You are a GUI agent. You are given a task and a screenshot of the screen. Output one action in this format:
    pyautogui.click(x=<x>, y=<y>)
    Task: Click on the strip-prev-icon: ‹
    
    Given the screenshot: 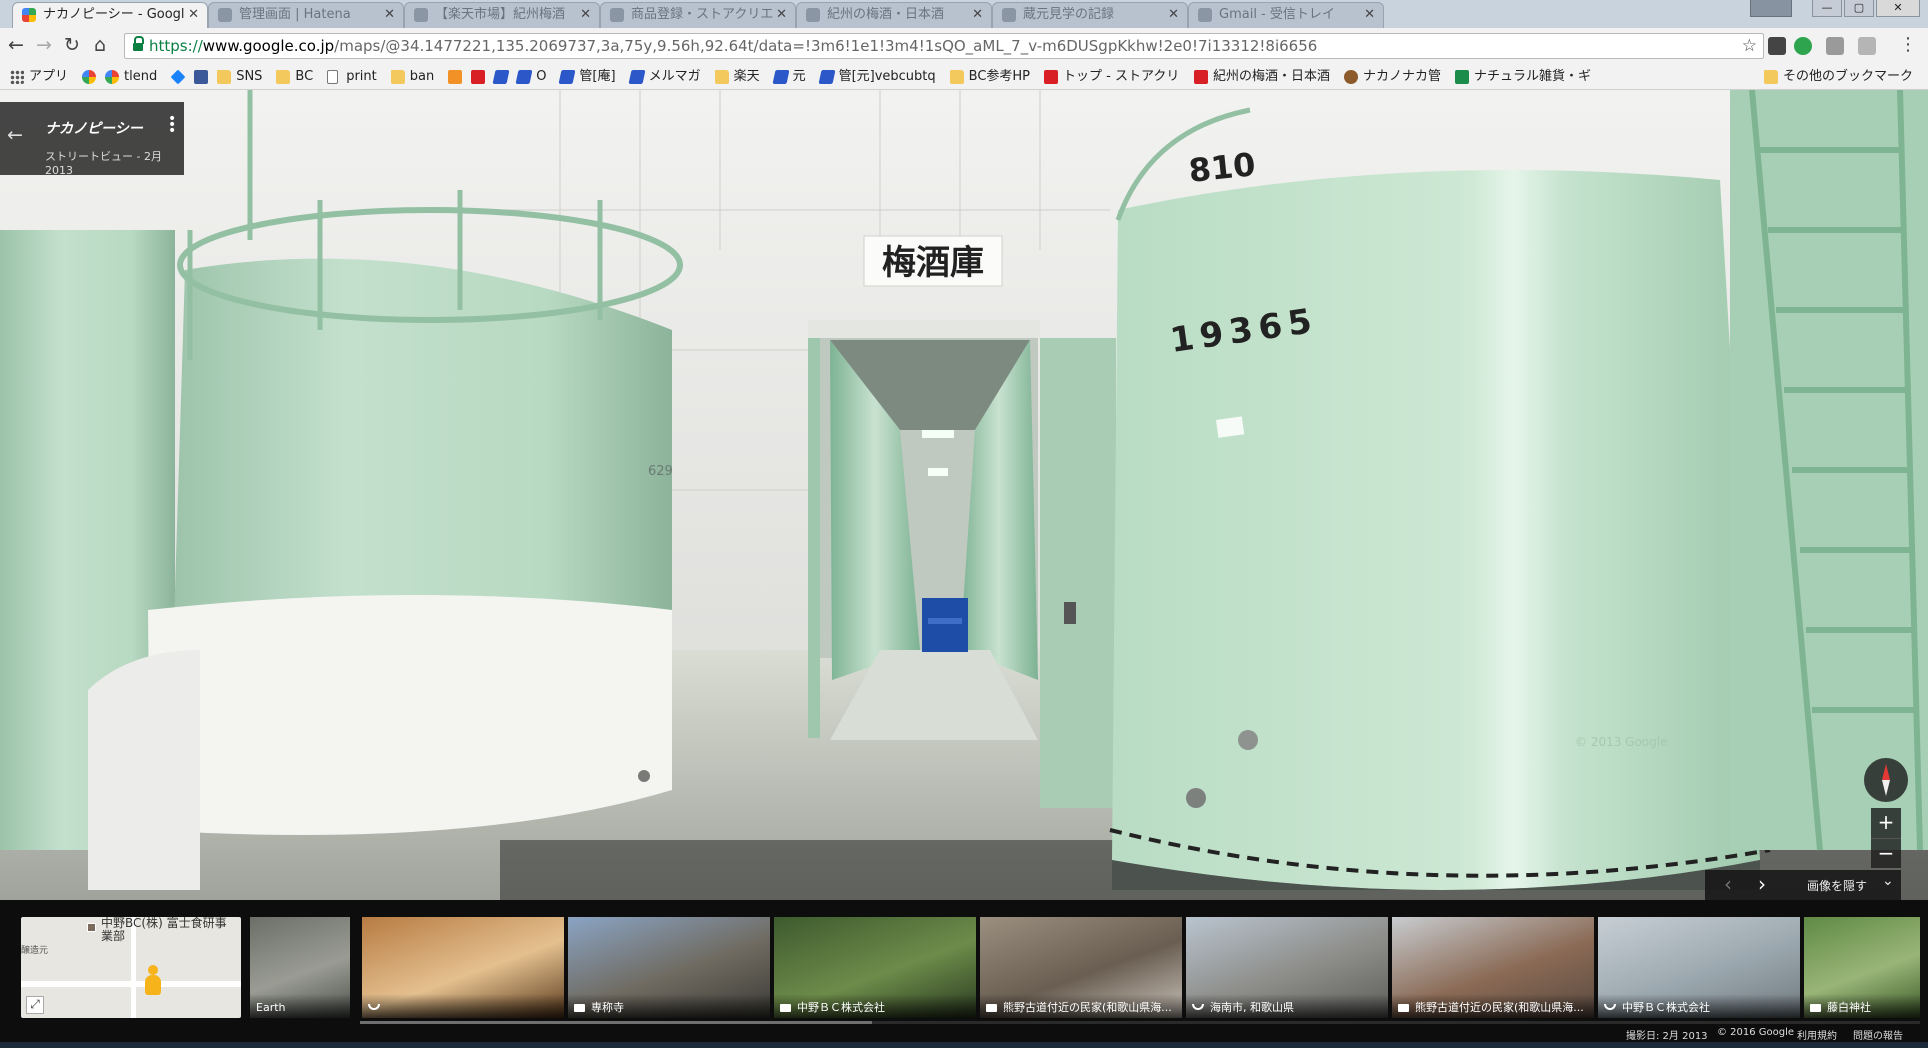 What is the action you would take?
    pyautogui.click(x=1728, y=885)
    